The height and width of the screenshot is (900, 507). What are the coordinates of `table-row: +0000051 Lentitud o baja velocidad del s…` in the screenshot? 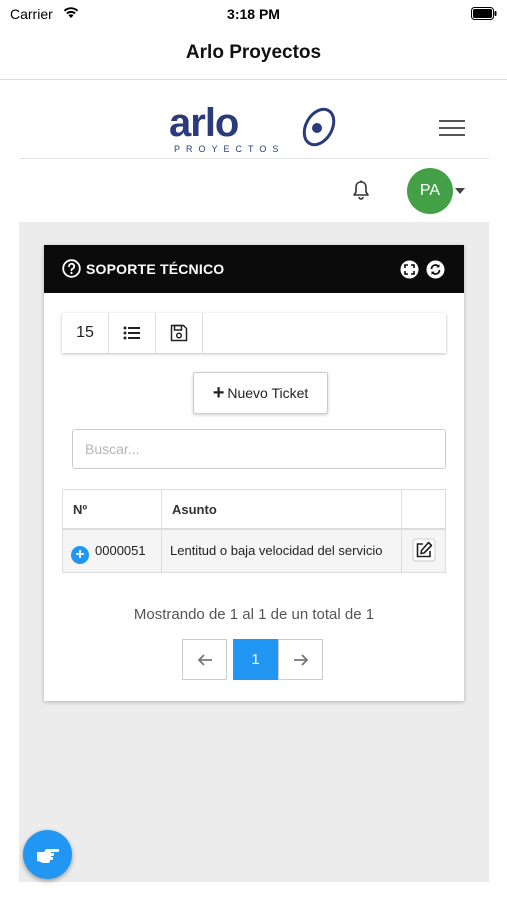 It's located at (254, 551).